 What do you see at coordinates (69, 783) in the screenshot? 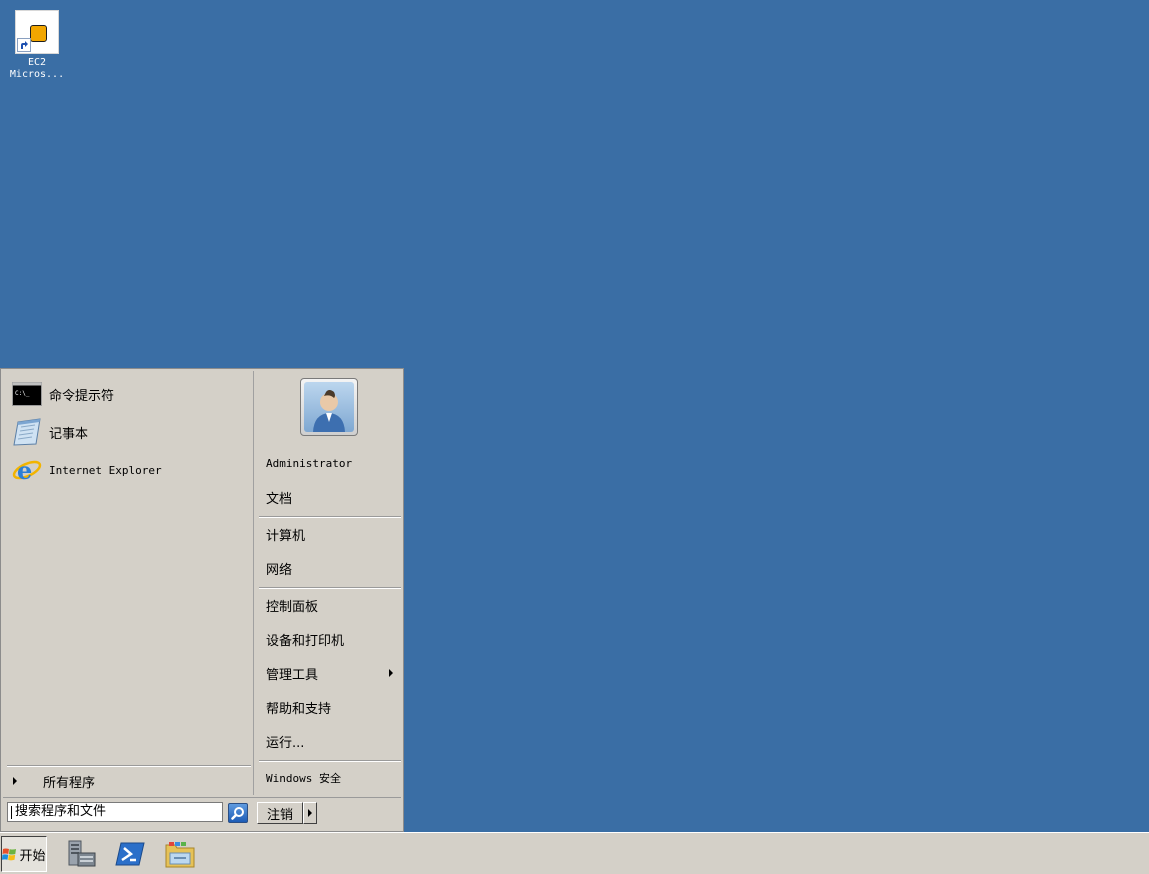
I see `all-programs-label: 所有程序` at bounding box center [69, 783].